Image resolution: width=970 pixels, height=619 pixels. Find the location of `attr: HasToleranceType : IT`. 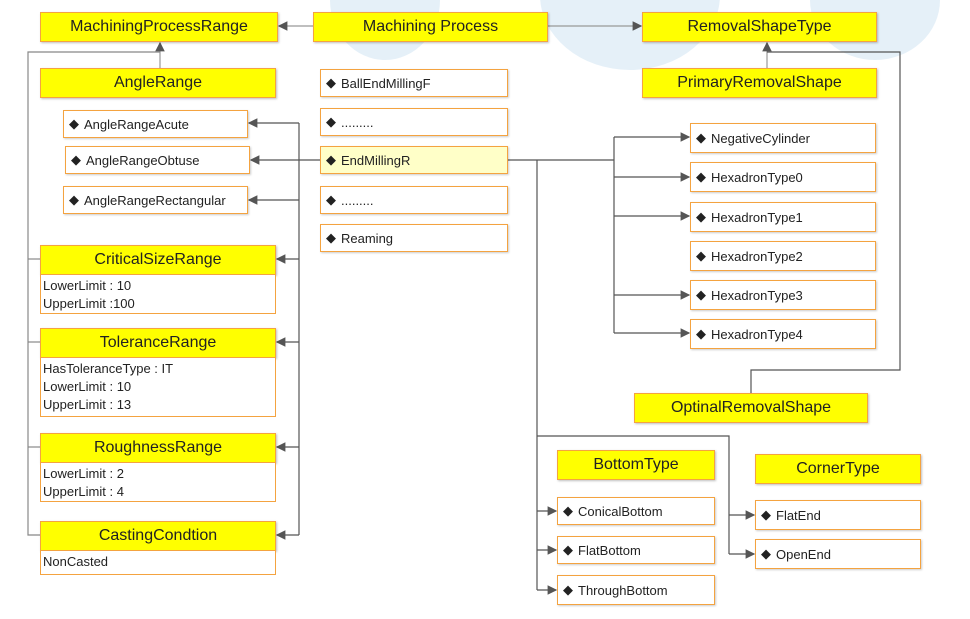

attr: HasToleranceType : IT is located at coordinates (108, 368).